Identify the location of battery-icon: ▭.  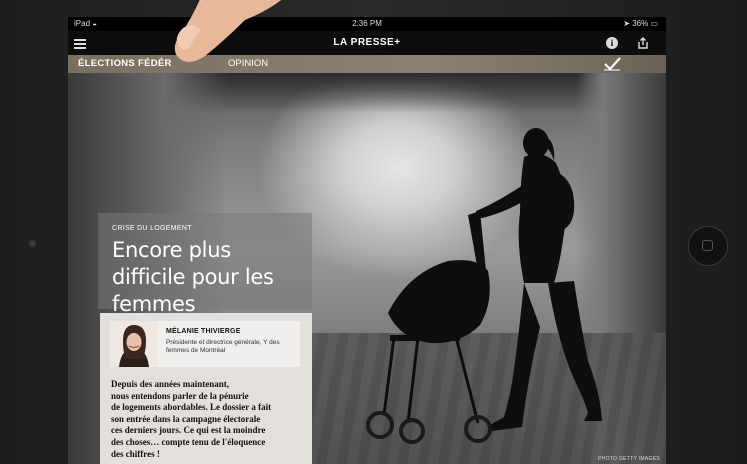
(654, 23).